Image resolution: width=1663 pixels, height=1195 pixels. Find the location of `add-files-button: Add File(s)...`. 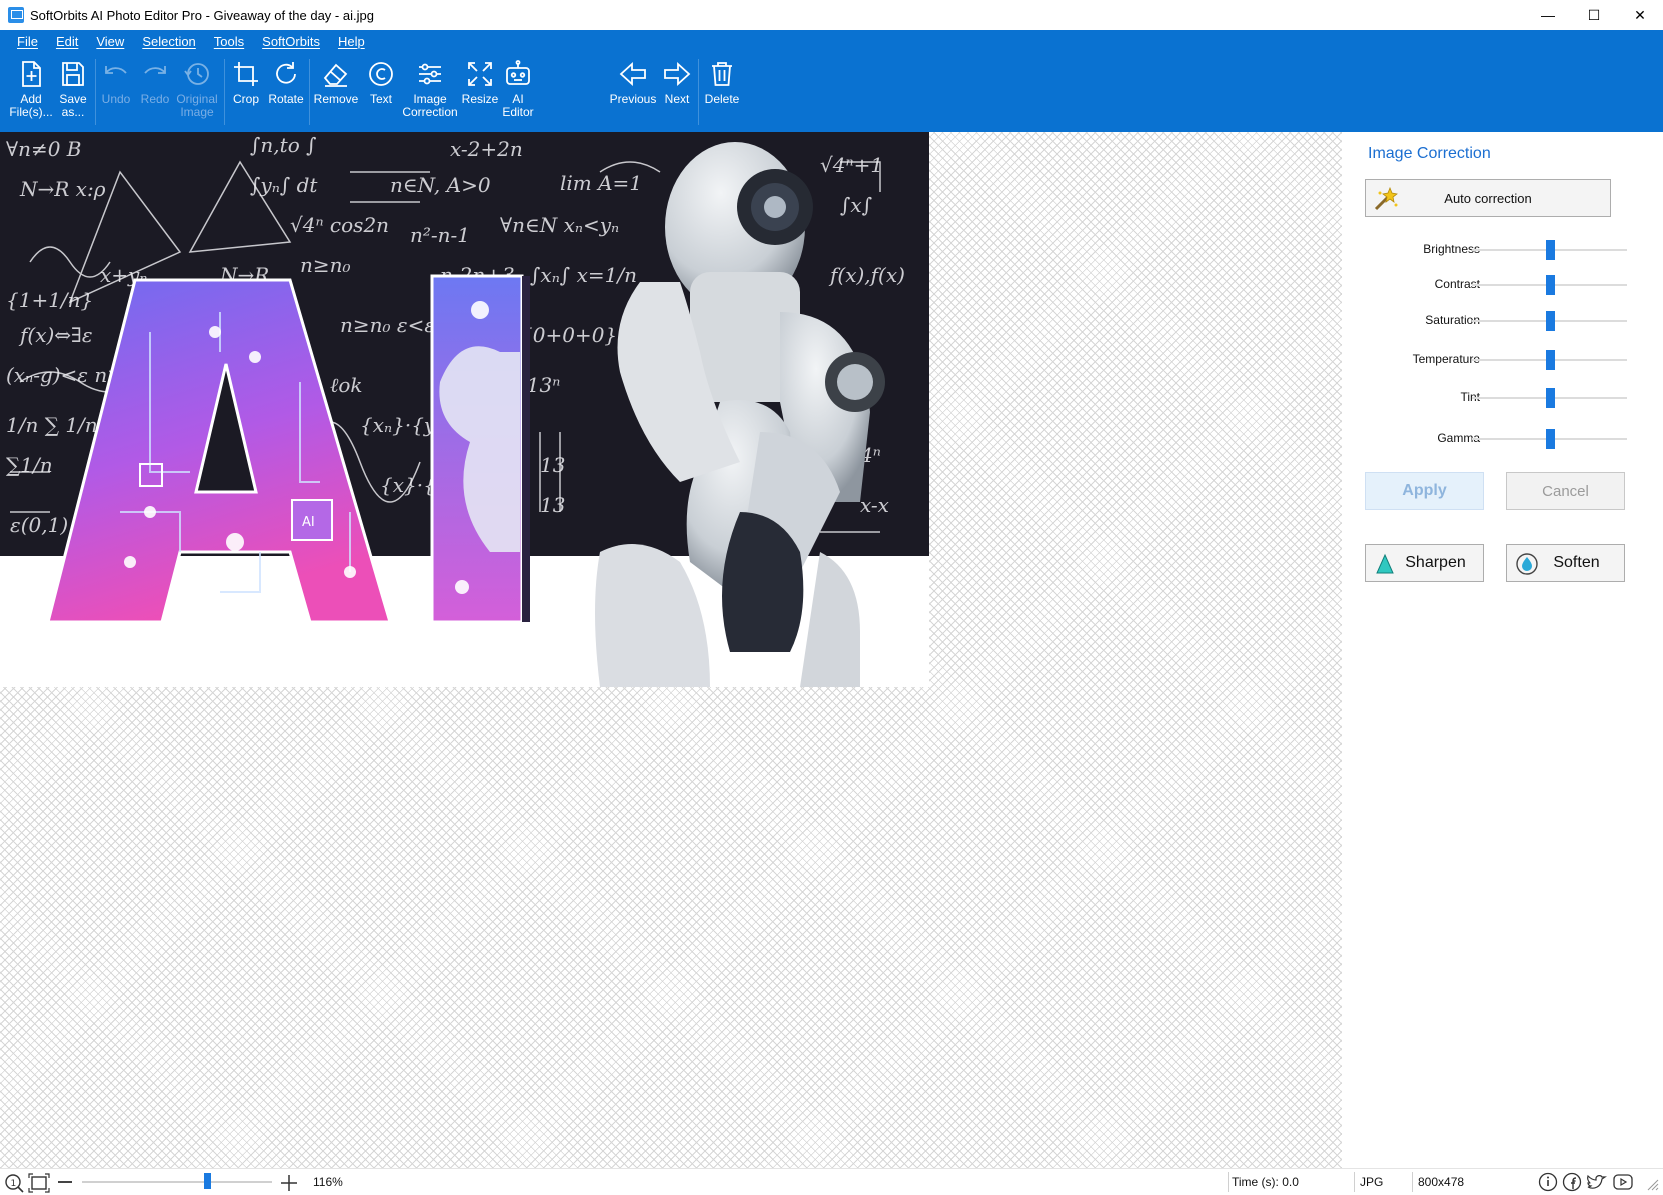

add-files-button: Add File(s)... is located at coordinates (31, 92).